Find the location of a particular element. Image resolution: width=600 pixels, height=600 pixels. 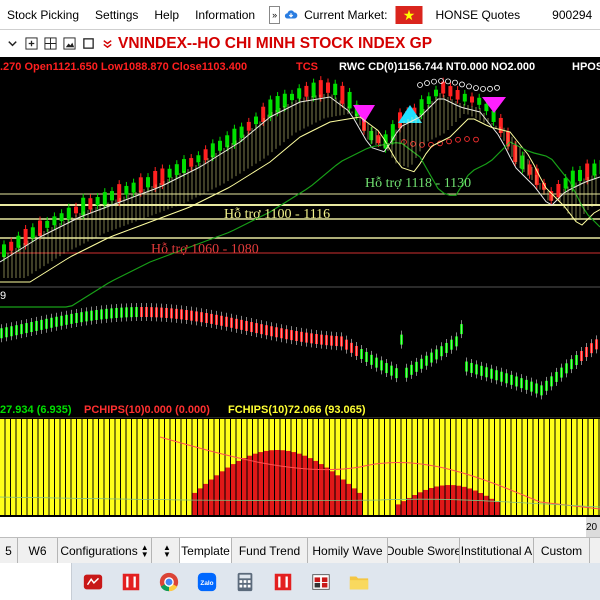

grid-icon is located at coordinates (50, 43).